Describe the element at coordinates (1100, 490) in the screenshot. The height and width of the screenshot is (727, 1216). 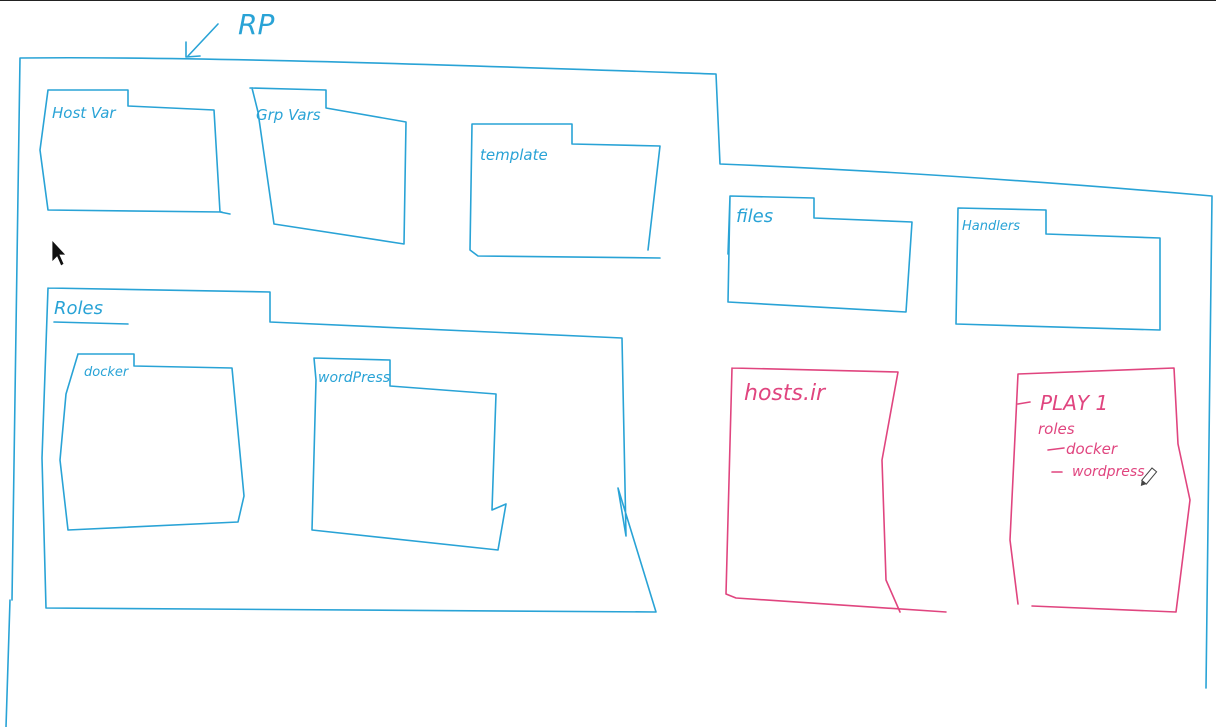
I see `playbook-box: PLAY 1 roles docker wordpress` at that location.